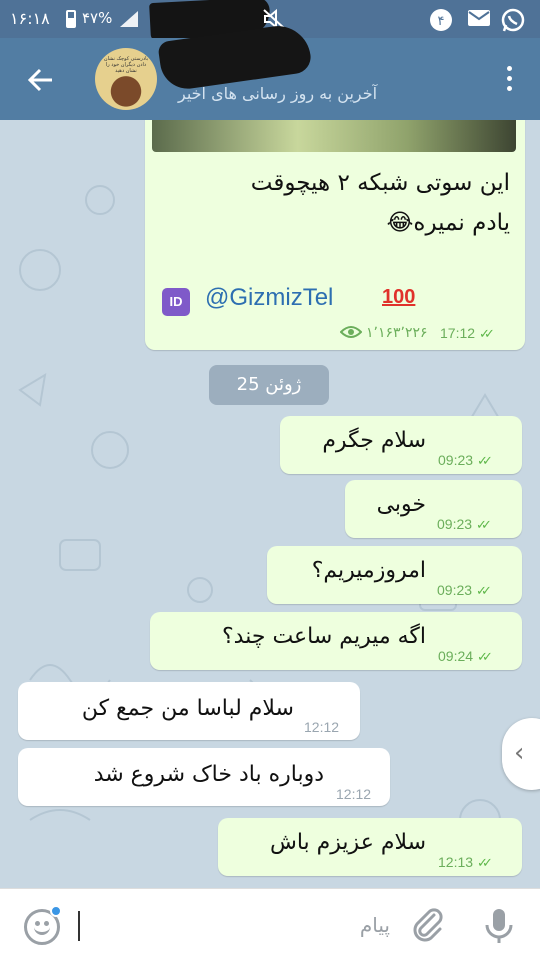 This screenshot has height=960, width=540. I want to click on message-bubble-out: سلام عزیزم باش 12:13 ✓✓, so click(370, 847).